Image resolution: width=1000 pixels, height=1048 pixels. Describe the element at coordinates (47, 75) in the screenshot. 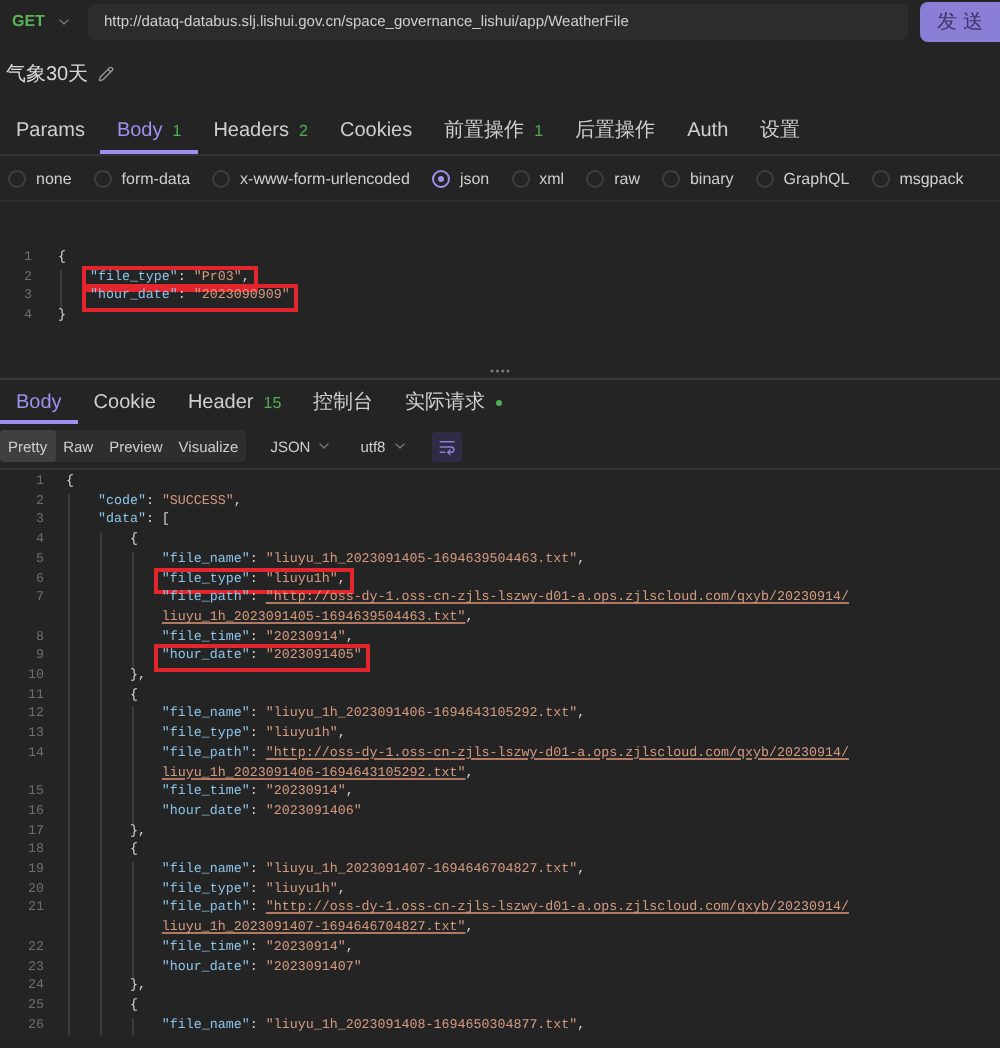

I see `request-title: 气象30天` at that location.